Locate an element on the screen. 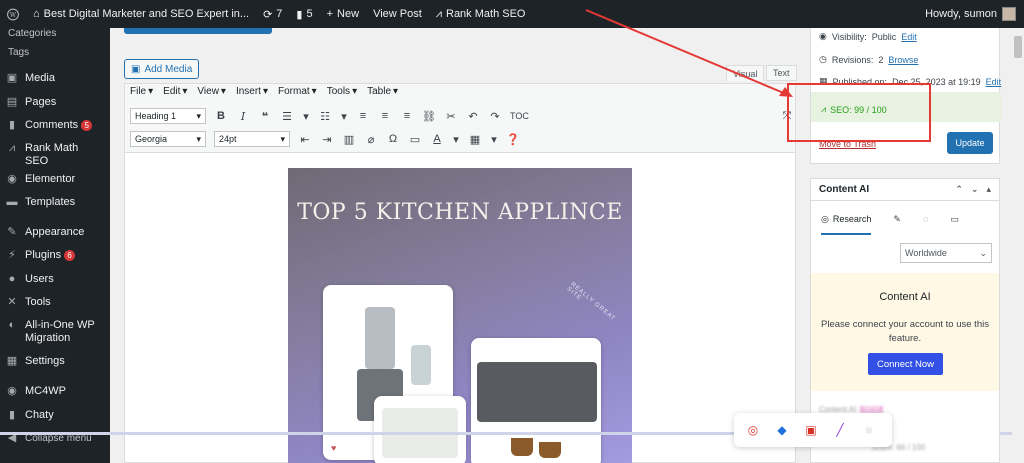 This screenshot has width=1024, height=463. ai-tools-icon: ◌ is located at coordinates (925, 219).